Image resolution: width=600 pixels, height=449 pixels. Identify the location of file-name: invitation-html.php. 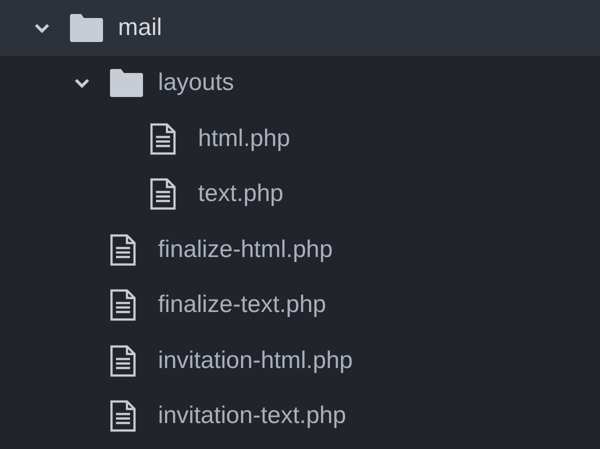
(255, 361).